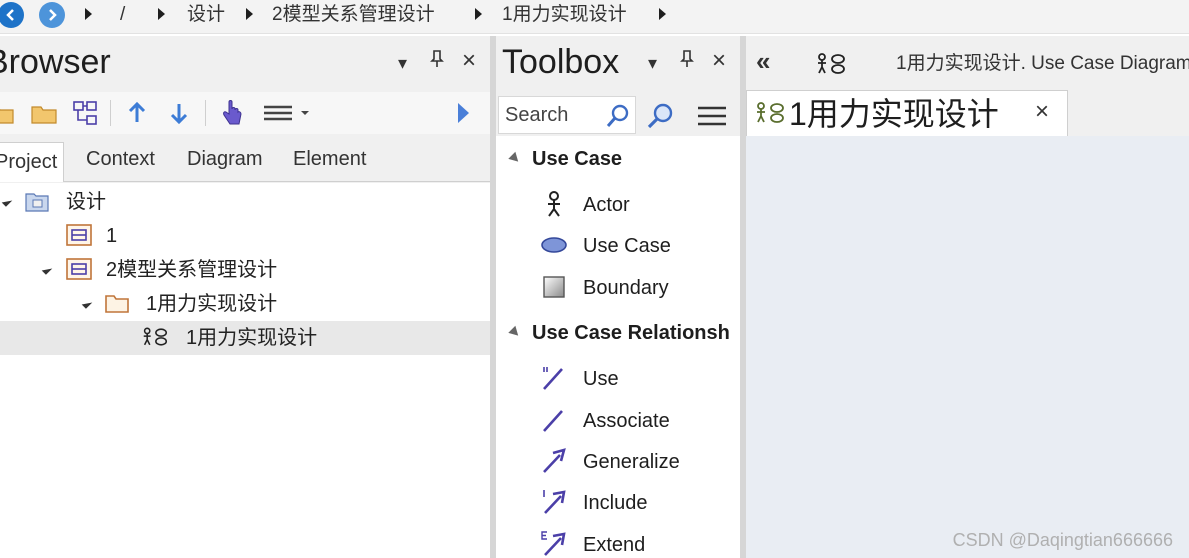  Describe the element at coordinates (763, 61) in the screenshot. I see `collapse-double-left-icon: «` at that location.